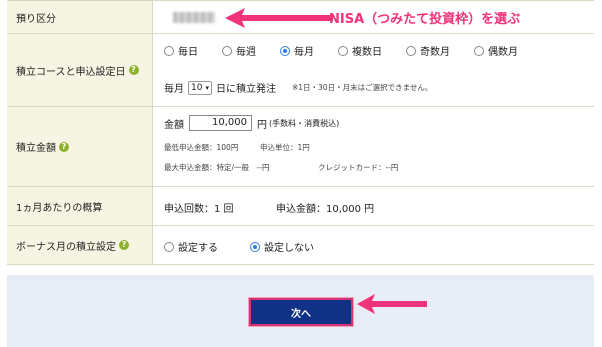 The width and height of the screenshot is (602, 347). Describe the element at coordinates (199, 209) in the screenshot. I see `order-count-text: 申込回数：1 回` at that location.